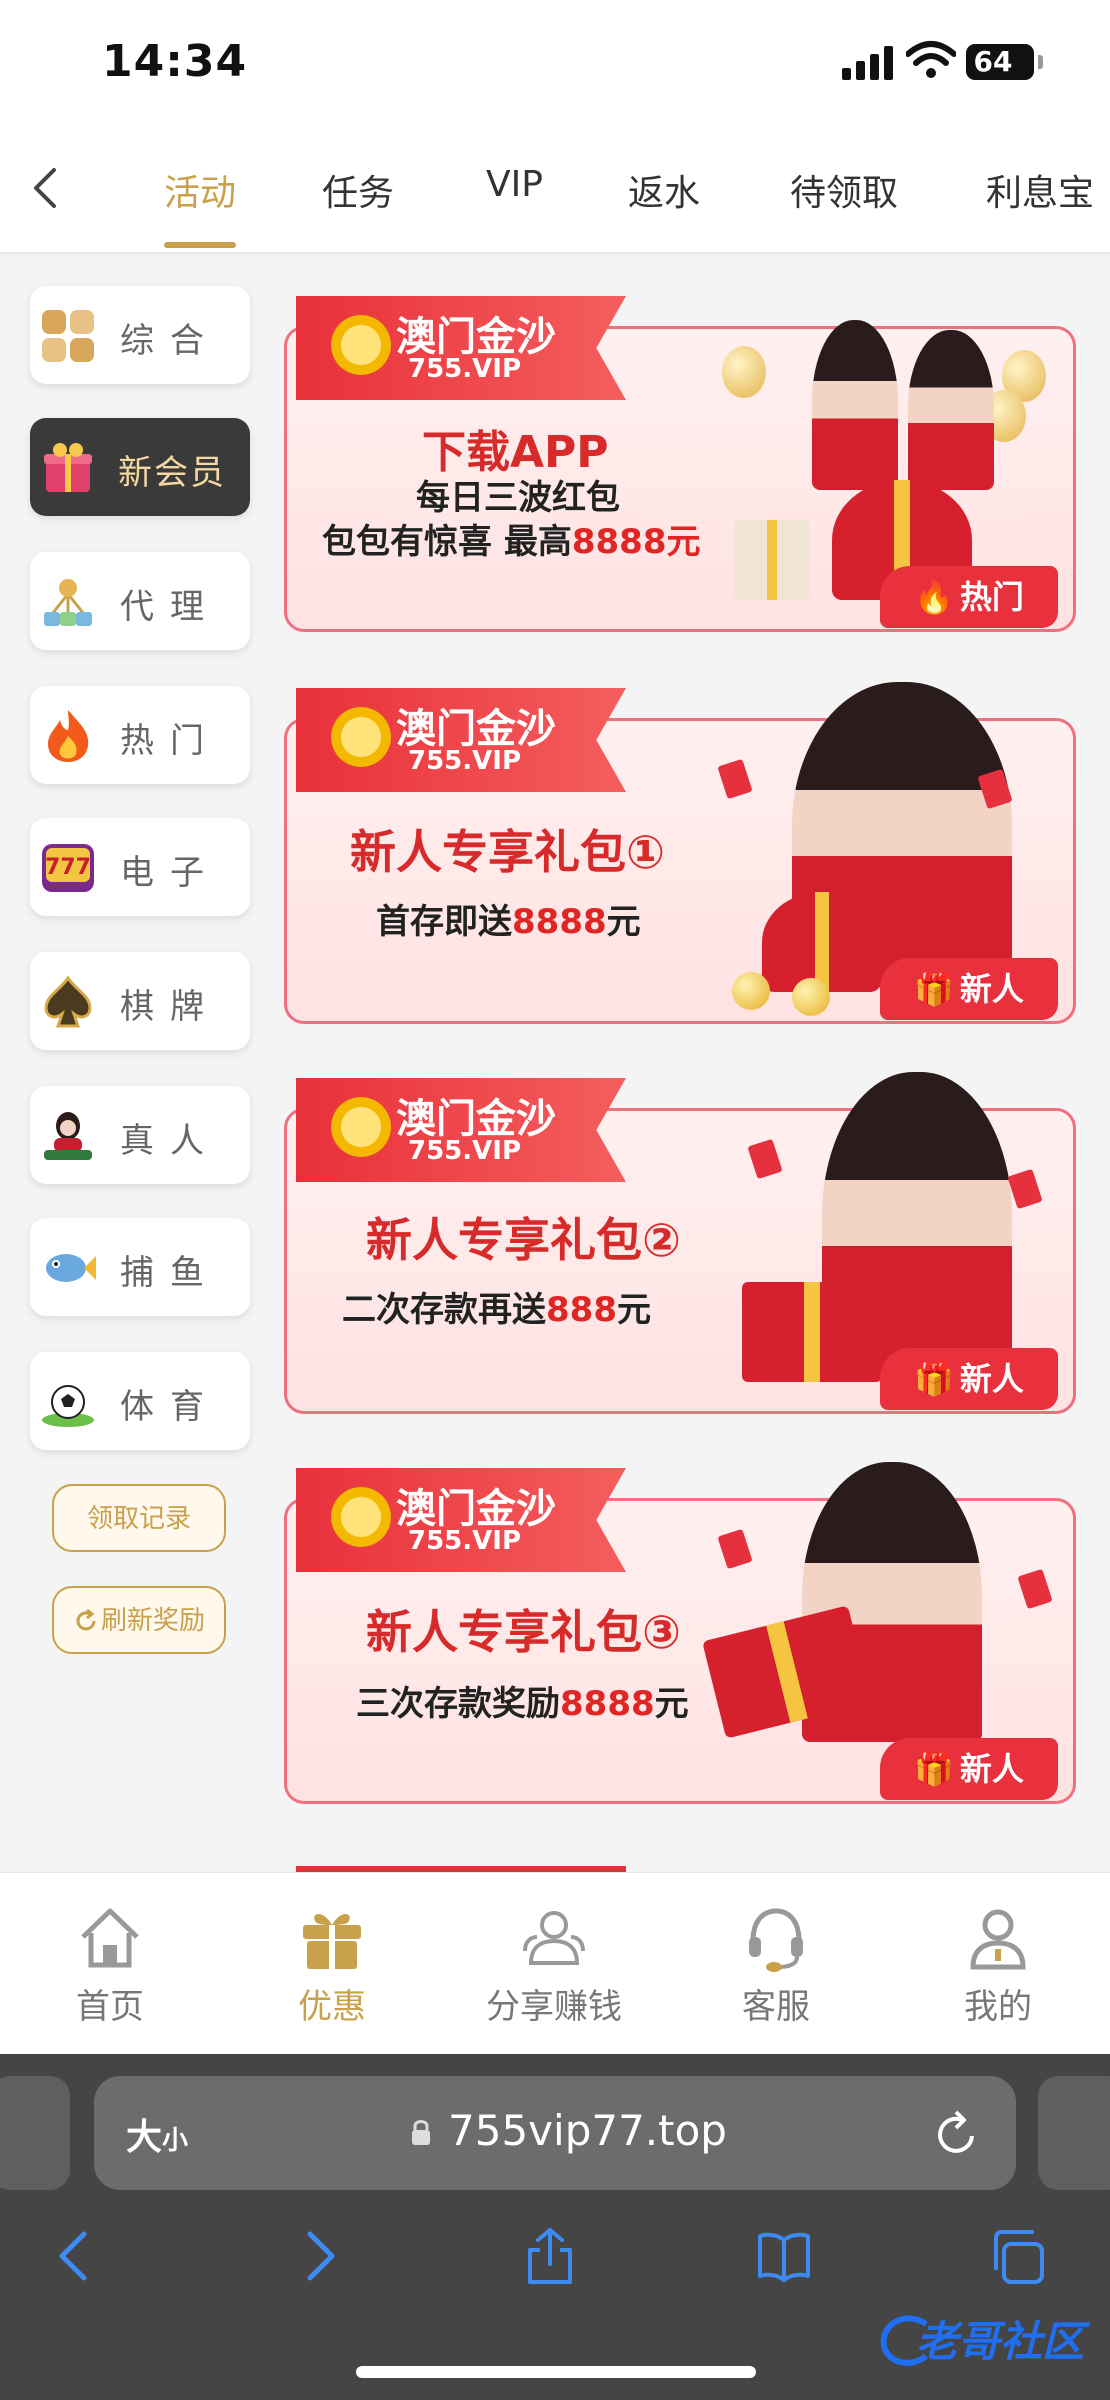 The image size is (1110, 2400). I want to click on nav-customer-service: 客服, so click(776, 1965).